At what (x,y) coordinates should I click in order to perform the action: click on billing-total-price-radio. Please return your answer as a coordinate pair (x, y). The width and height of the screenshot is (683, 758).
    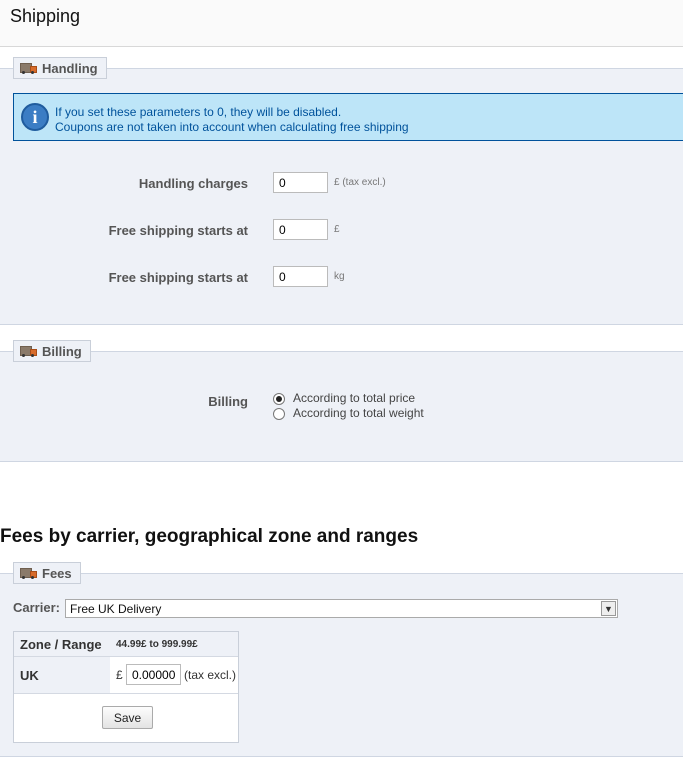
    Looking at the image, I should click on (279, 399).